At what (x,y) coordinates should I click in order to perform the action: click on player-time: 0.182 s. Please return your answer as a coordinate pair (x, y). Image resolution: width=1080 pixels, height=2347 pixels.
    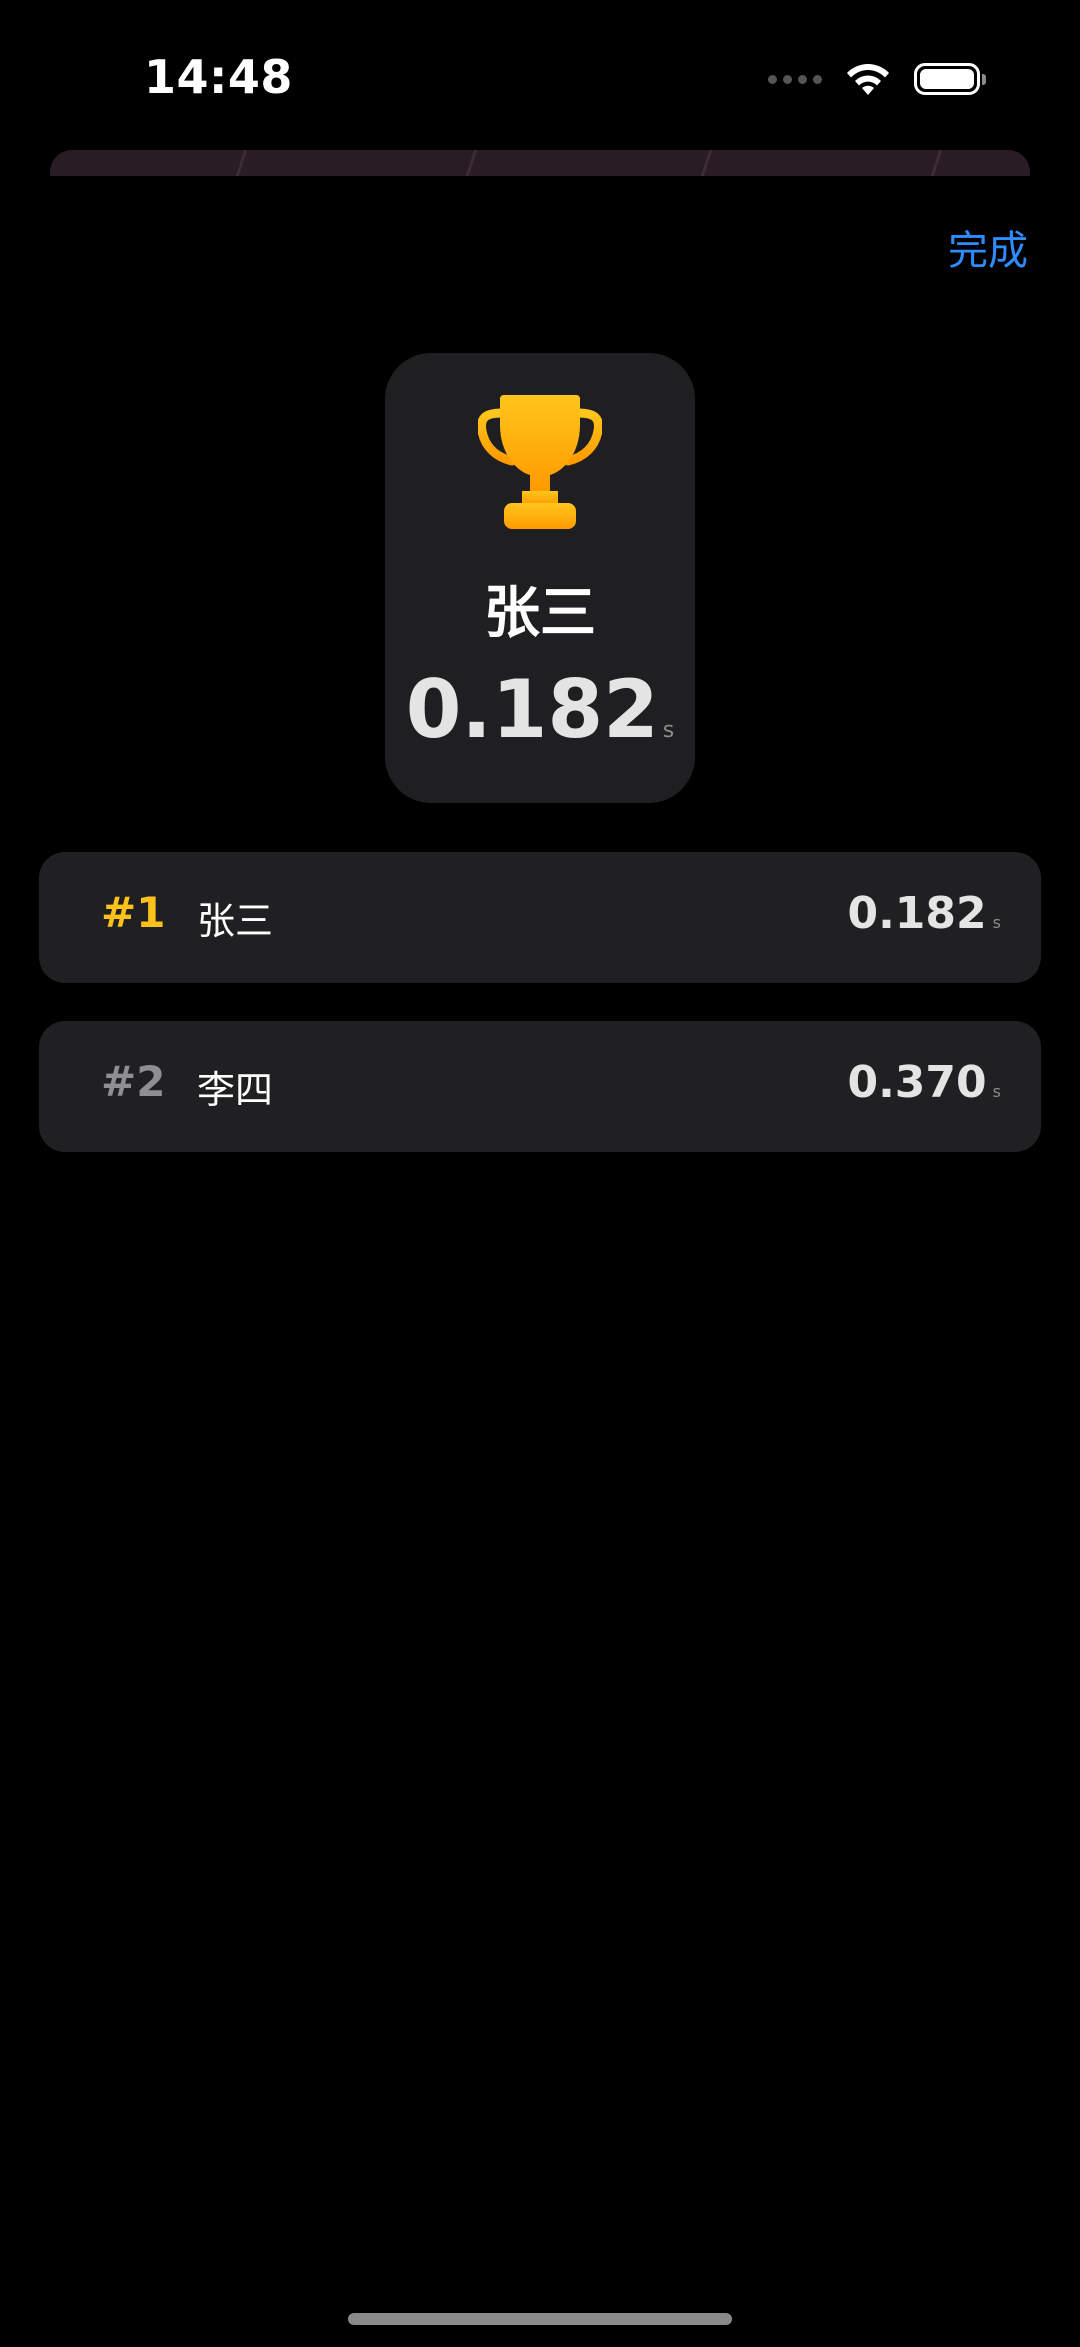
    Looking at the image, I should click on (924, 913).